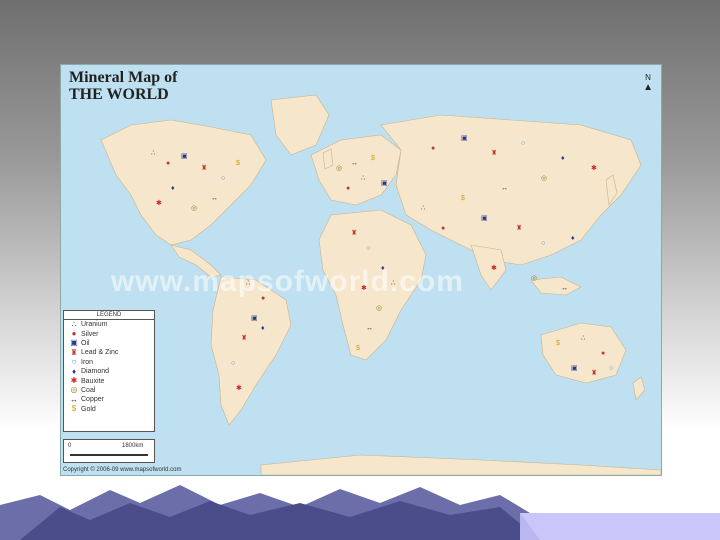  Describe the element at coordinates (122, 470) in the screenshot. I see `copyright: Copyright © 2006-09 www.mapsofworld.com` at that location.